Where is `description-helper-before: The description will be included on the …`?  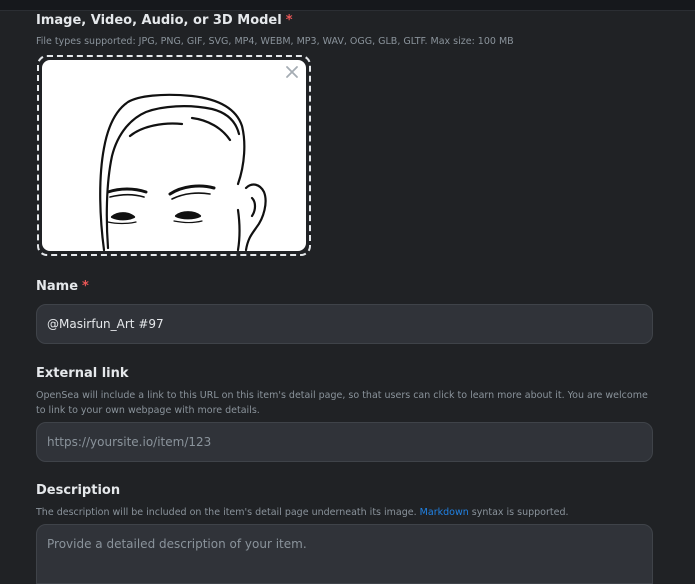 description-helper-before: The description will be included on the … is located at coordinates (226, 512).